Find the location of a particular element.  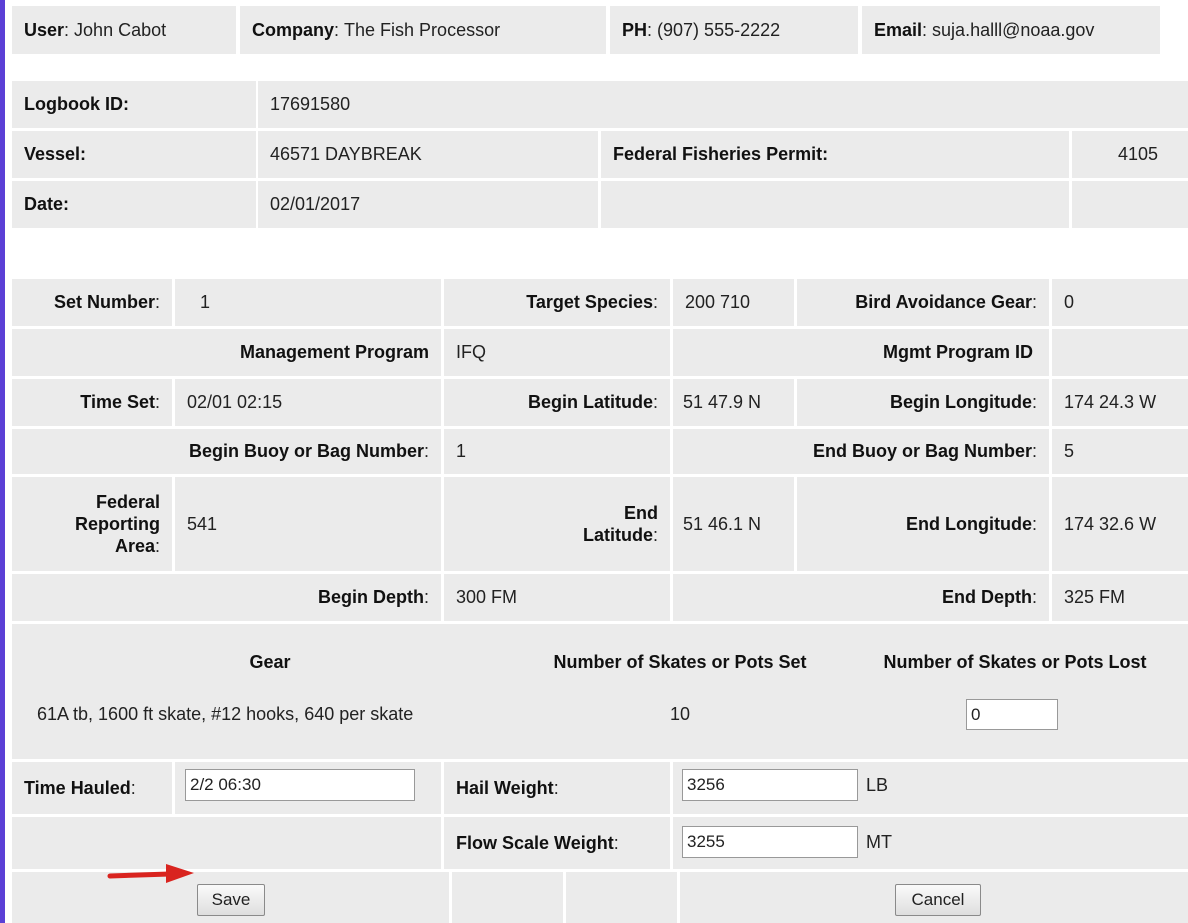

company-value: The Fish Processor is located at coordinates (422, 29).